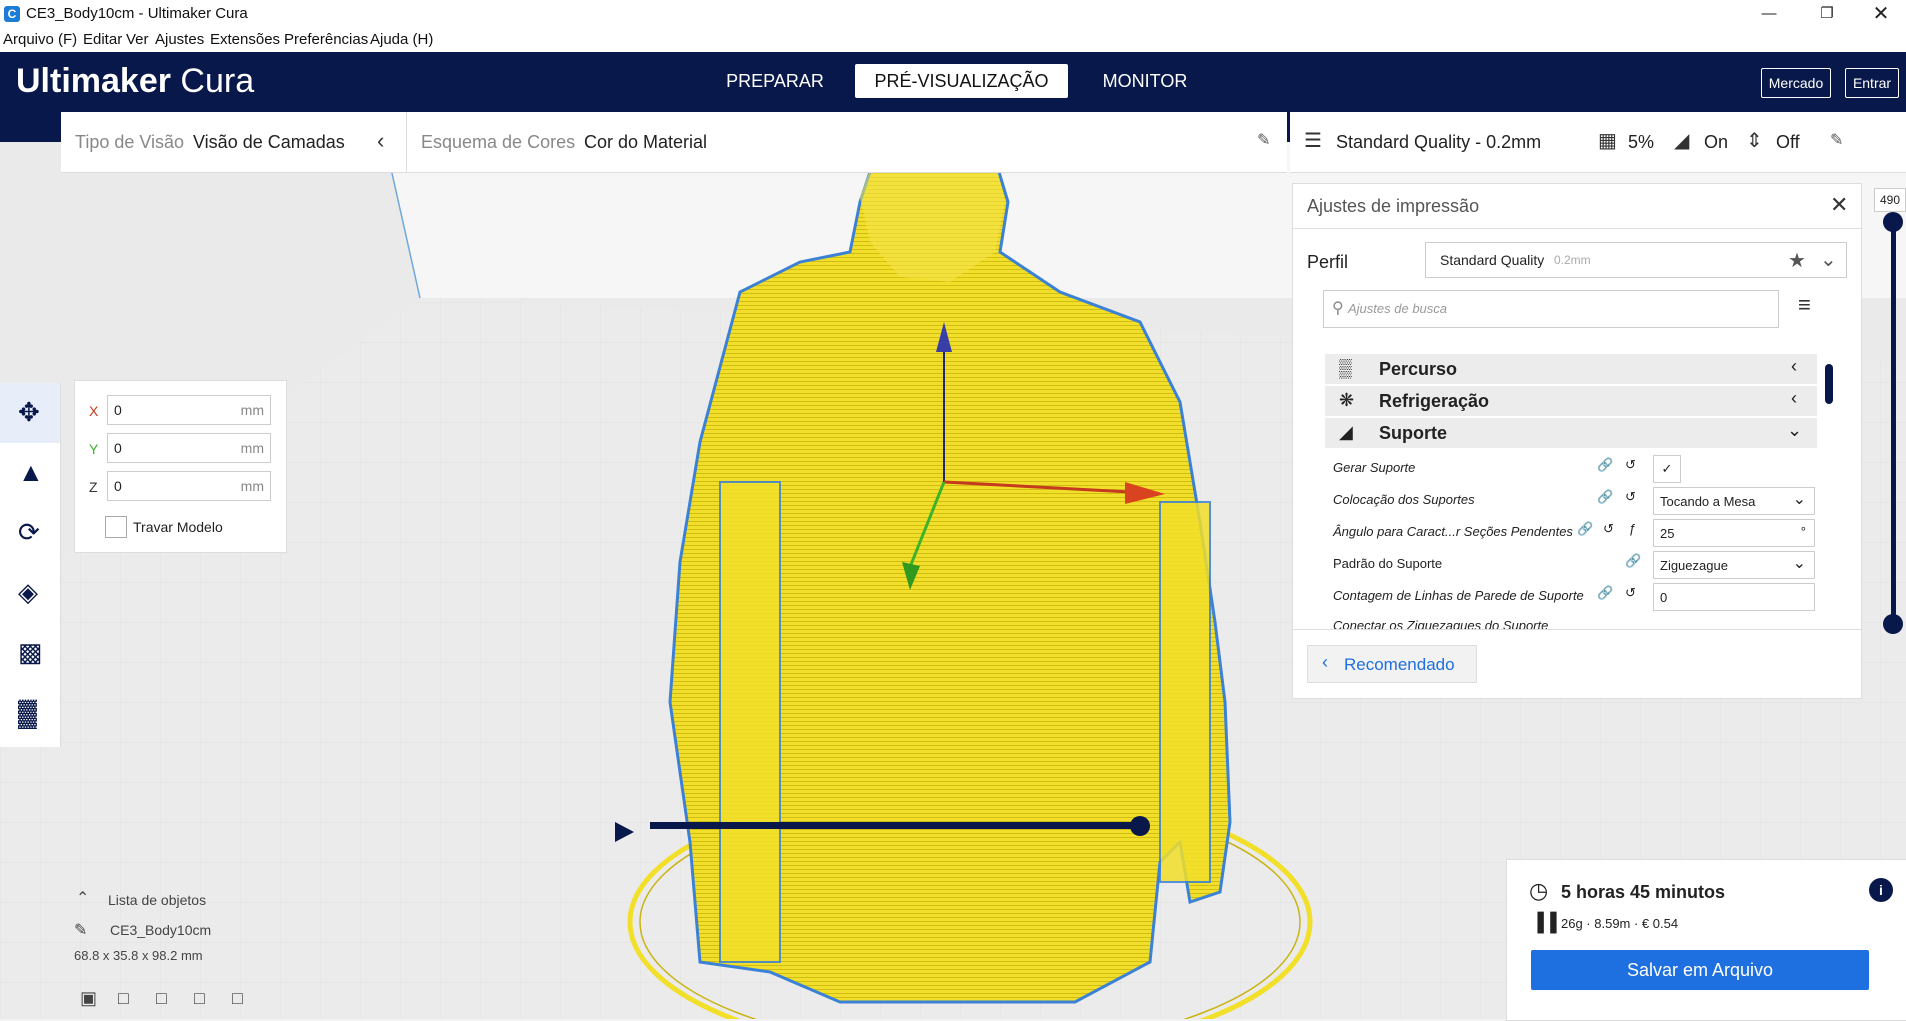 This screenshot has width=1906, height=1021. Describe the element at coordinates (1734, 565) in the screenshot. I see `support-pattern-select: Ziguezague ⌄` at that location.